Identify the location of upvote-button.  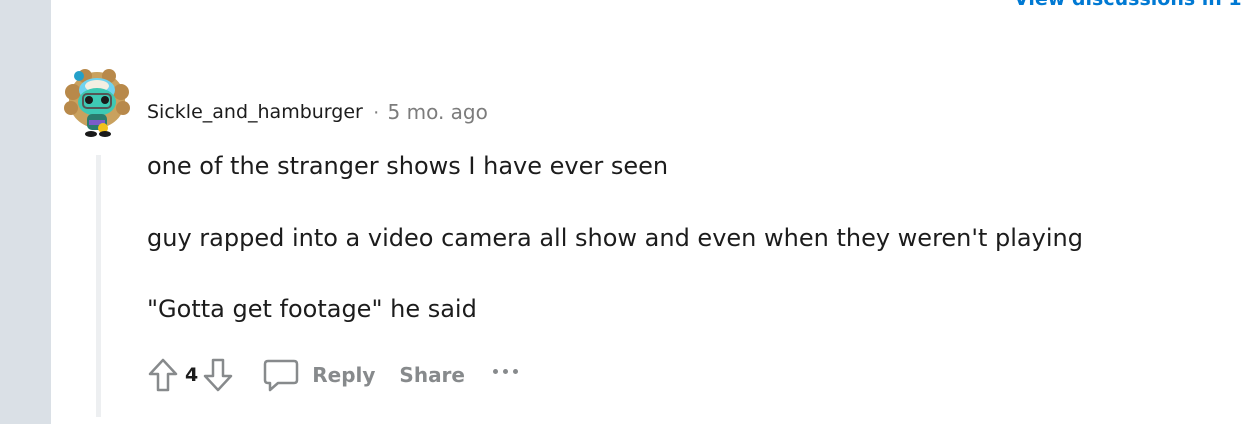
(163, 375).